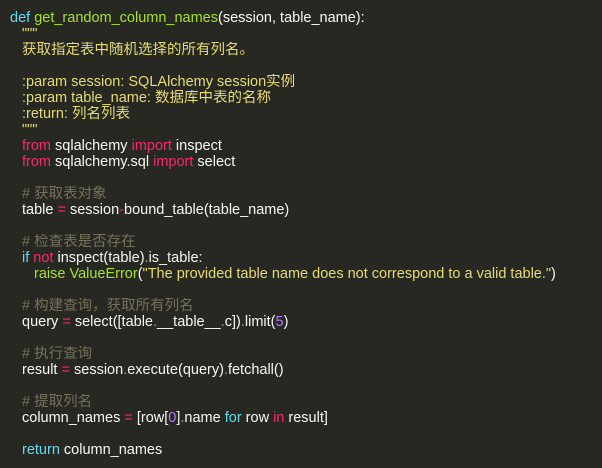  What do you see at coordinates (57, 354) in the screenshot?
I see `code-line-22: # 执行查询` at bounding box center [57, 354].